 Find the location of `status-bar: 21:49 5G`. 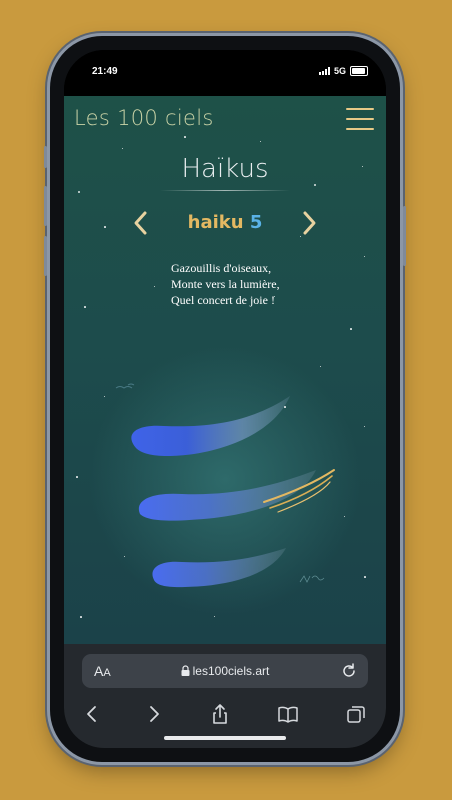

status-bar: 21:49 5G is located at coordinates (225, 73).